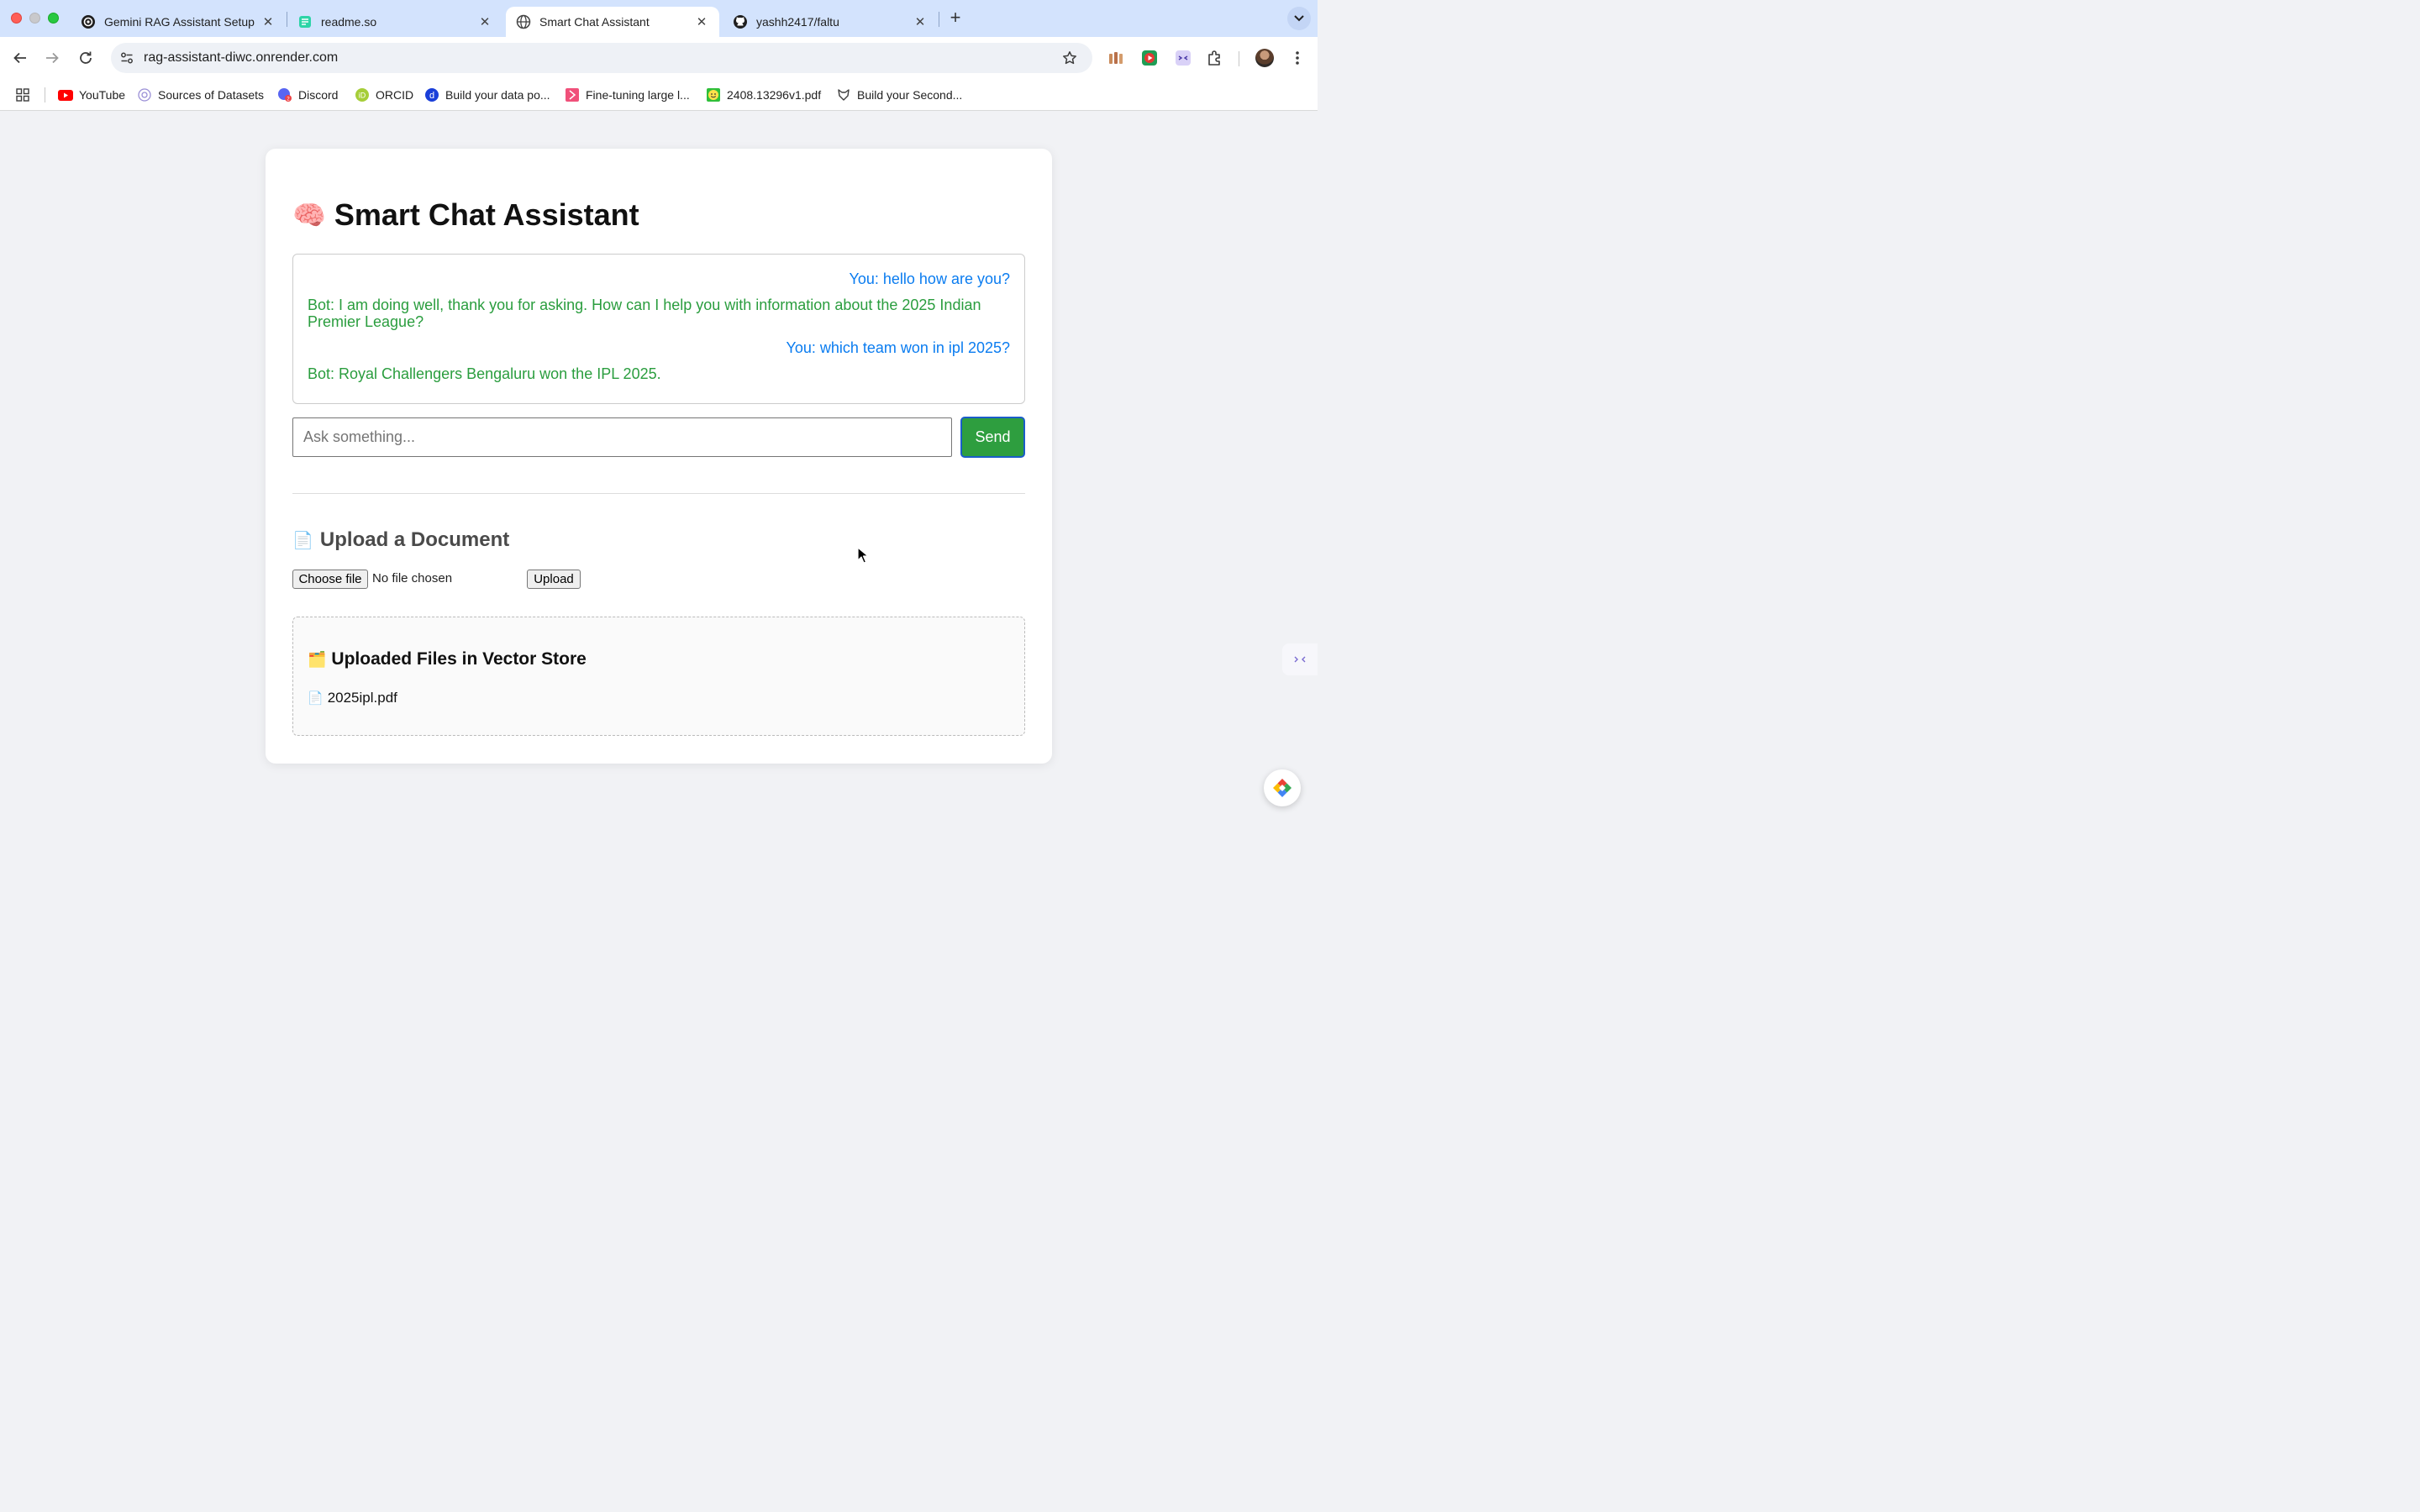 The height and width of the screenshot is (1512, 2420). I want to click on svg-text: d, so click(432, 96).